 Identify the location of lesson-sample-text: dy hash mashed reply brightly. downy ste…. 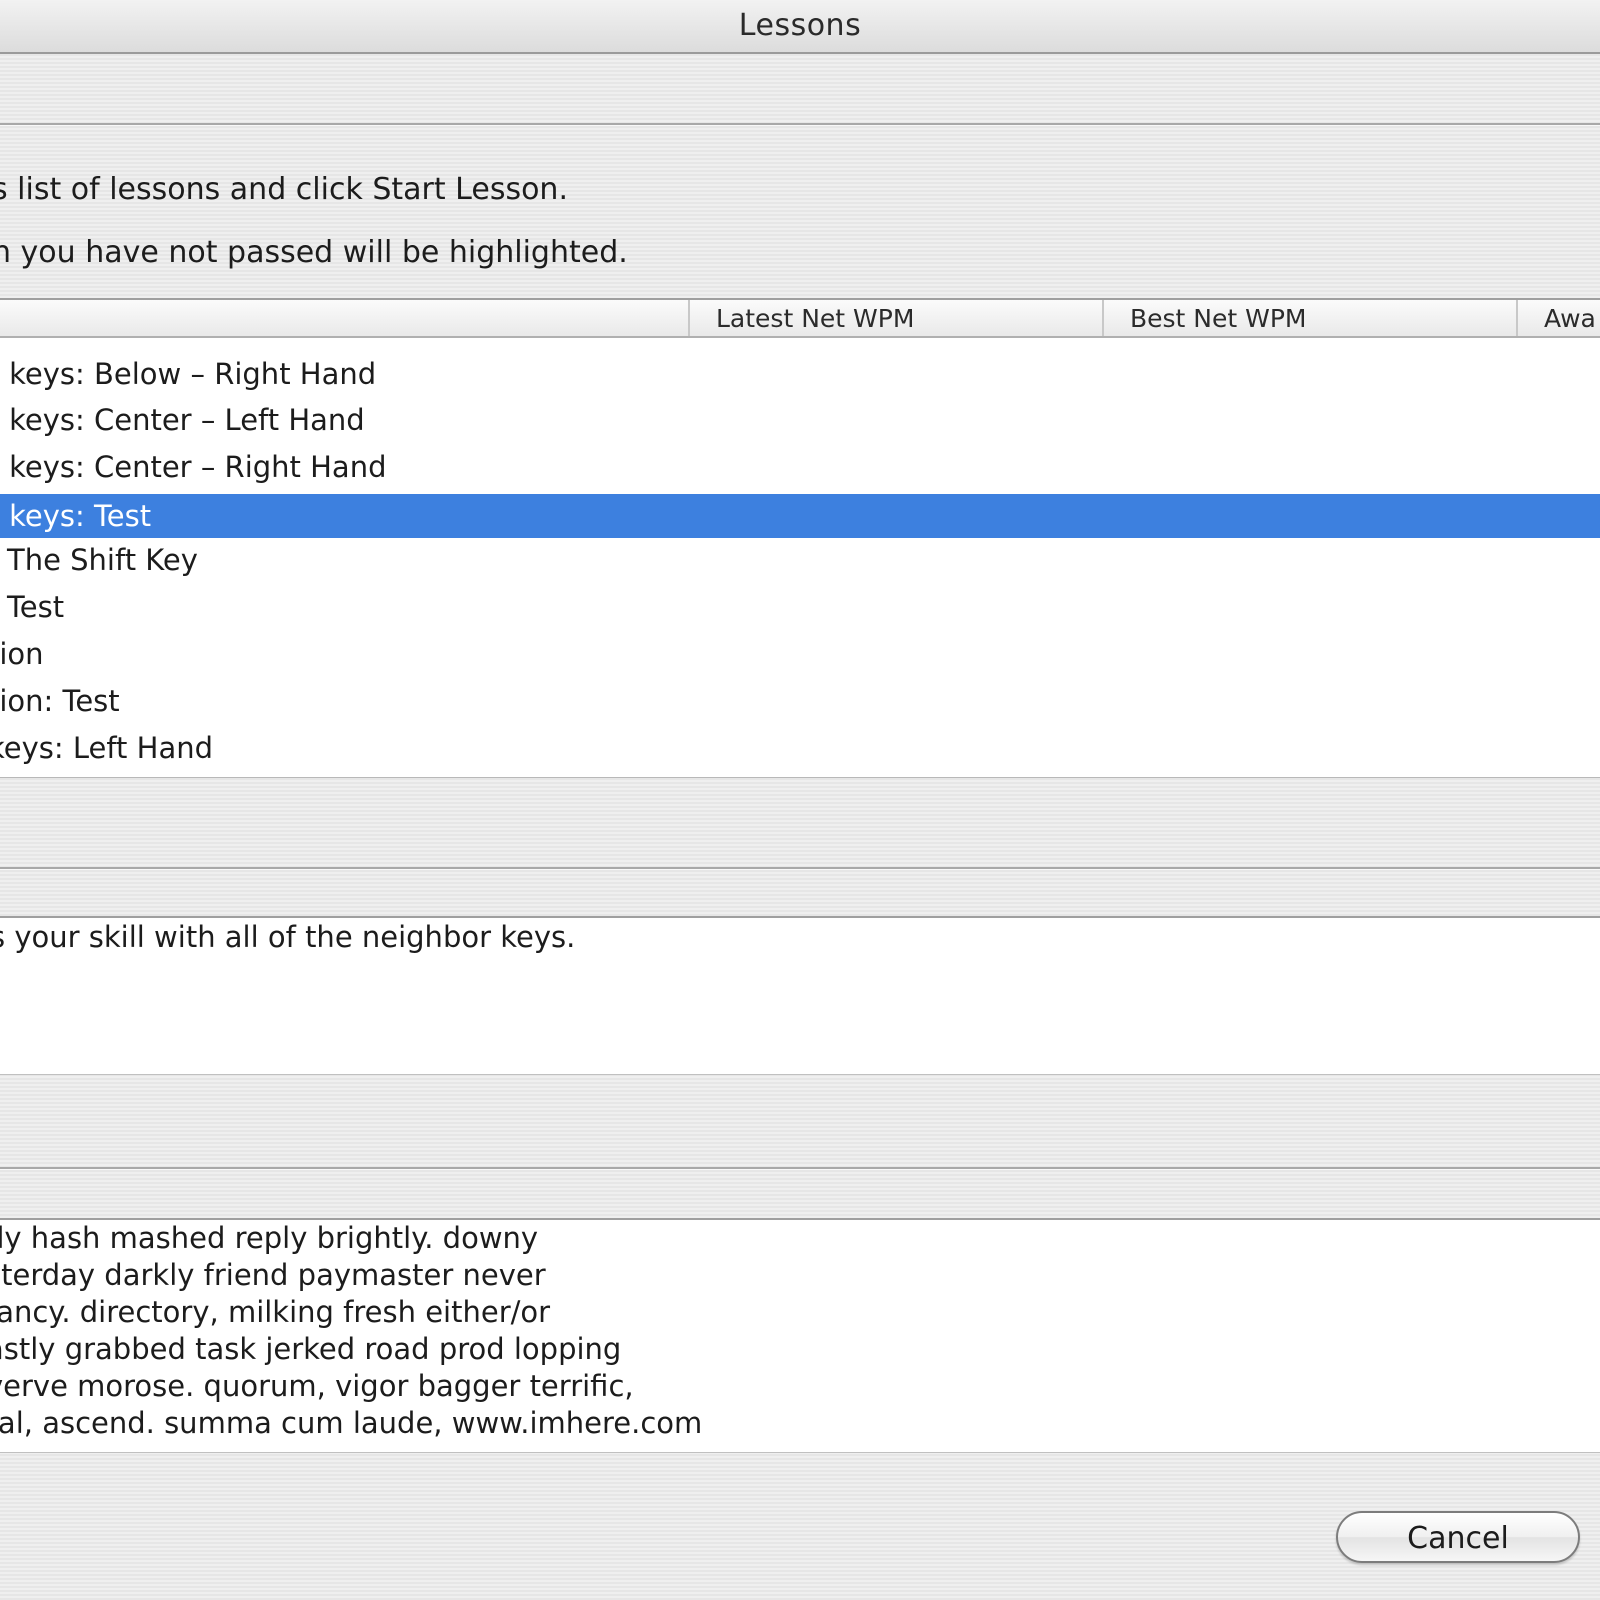
(800, 1335).